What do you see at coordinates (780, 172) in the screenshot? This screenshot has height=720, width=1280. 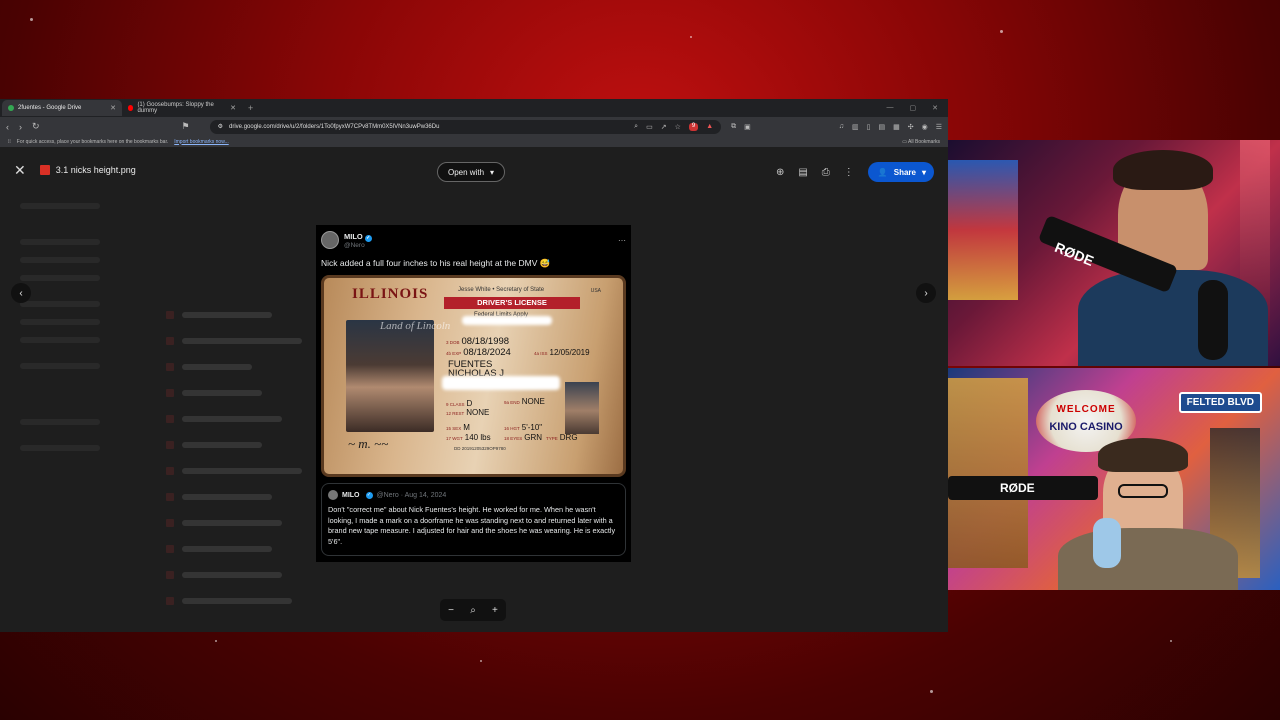 I see `add-shortcut-icon: ⊕` at bounding box center [780, 172].